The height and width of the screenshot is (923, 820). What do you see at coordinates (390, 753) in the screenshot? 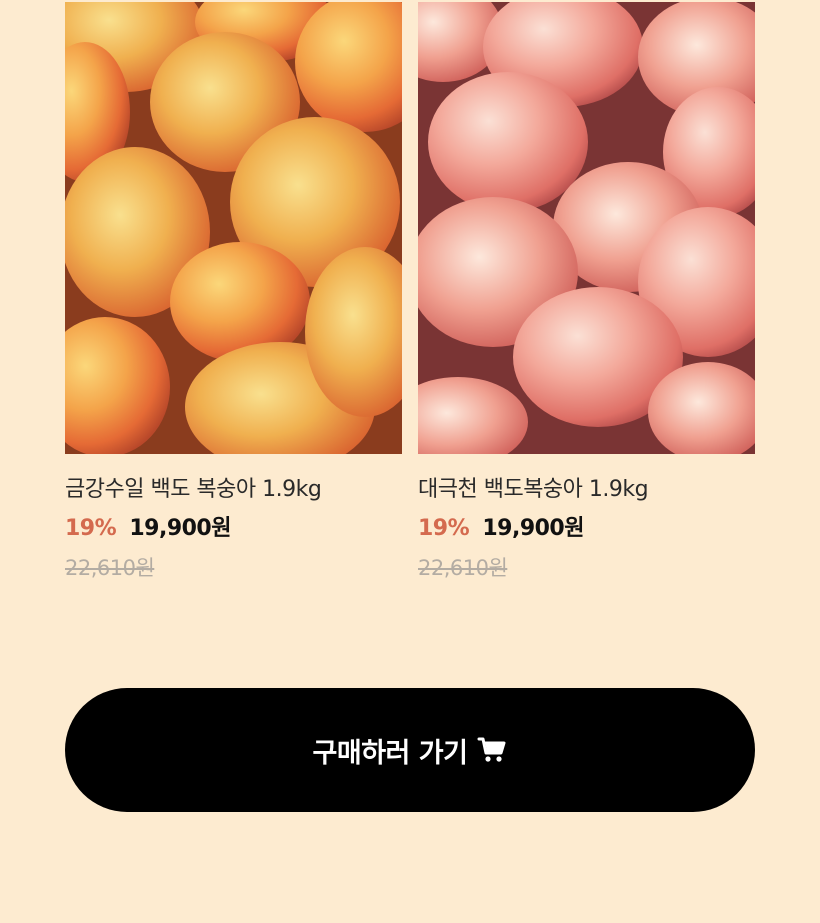
I see `buy-button-label: 구매하러 가기` at bounding box center [390, 753].